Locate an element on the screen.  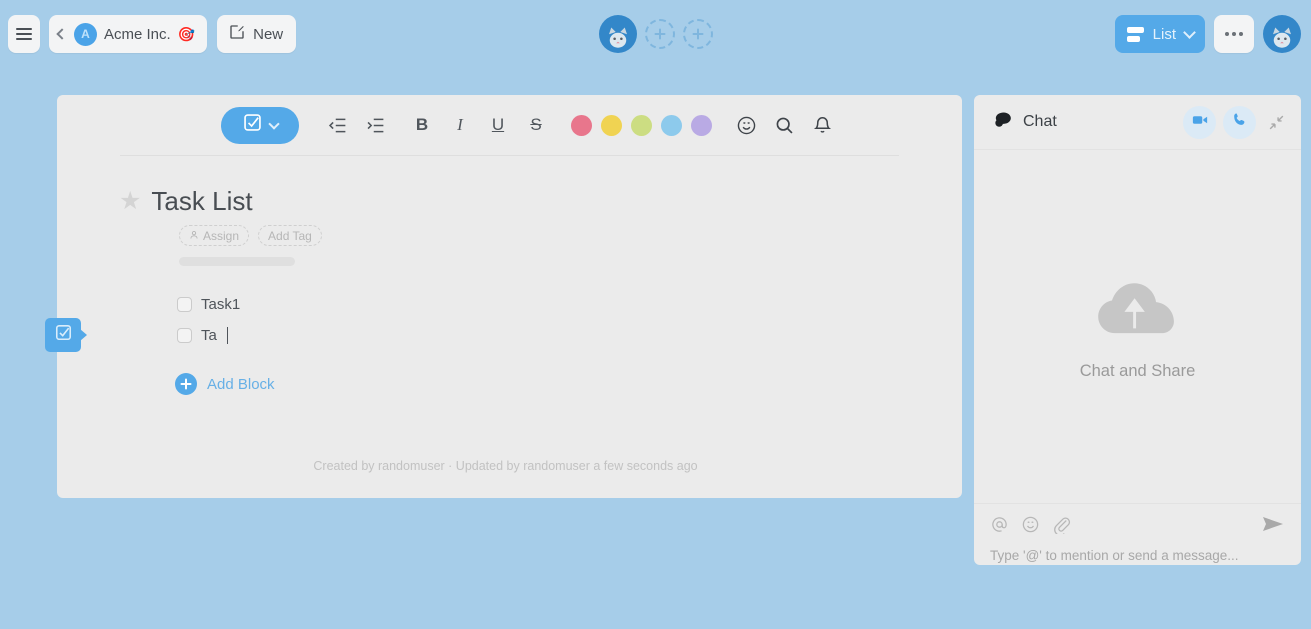
outdent-icon is located at coordinates (337, 125).